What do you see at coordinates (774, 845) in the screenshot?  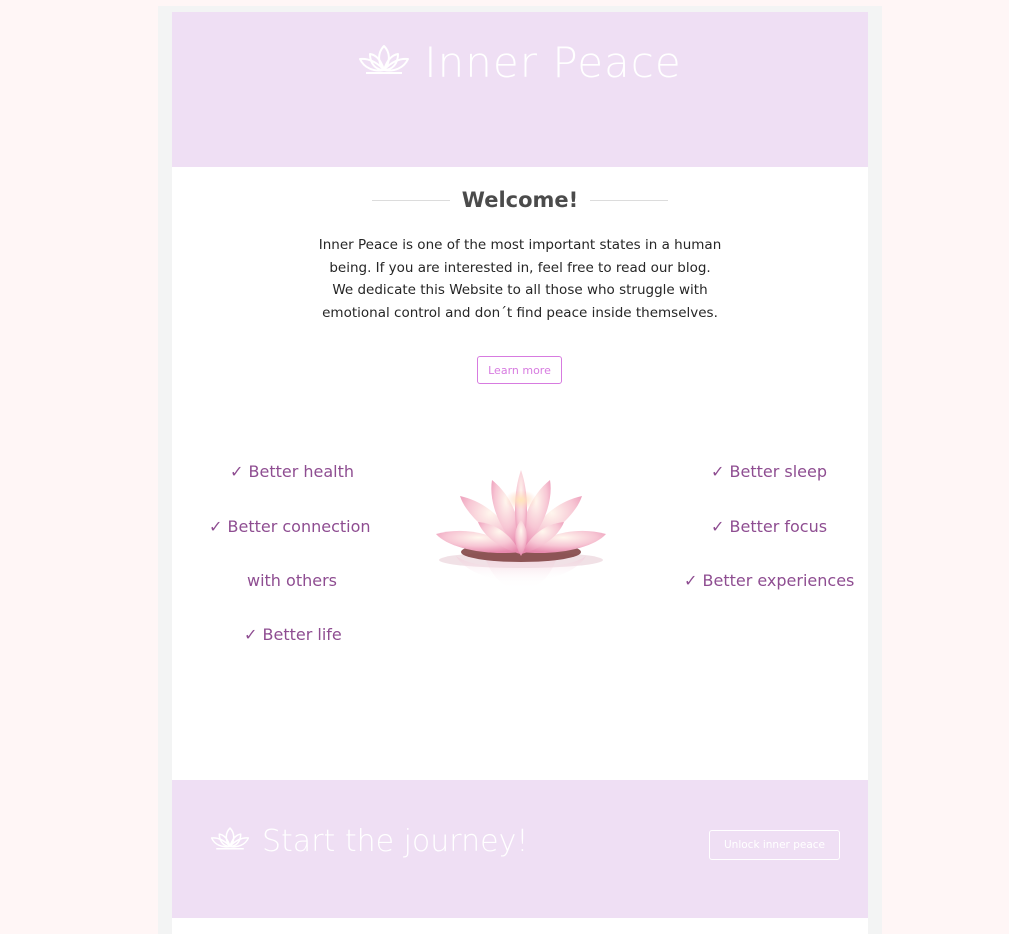 I see `unlock-inner-peace-button: Unlock inner peace` at bounding box center [774, 845].